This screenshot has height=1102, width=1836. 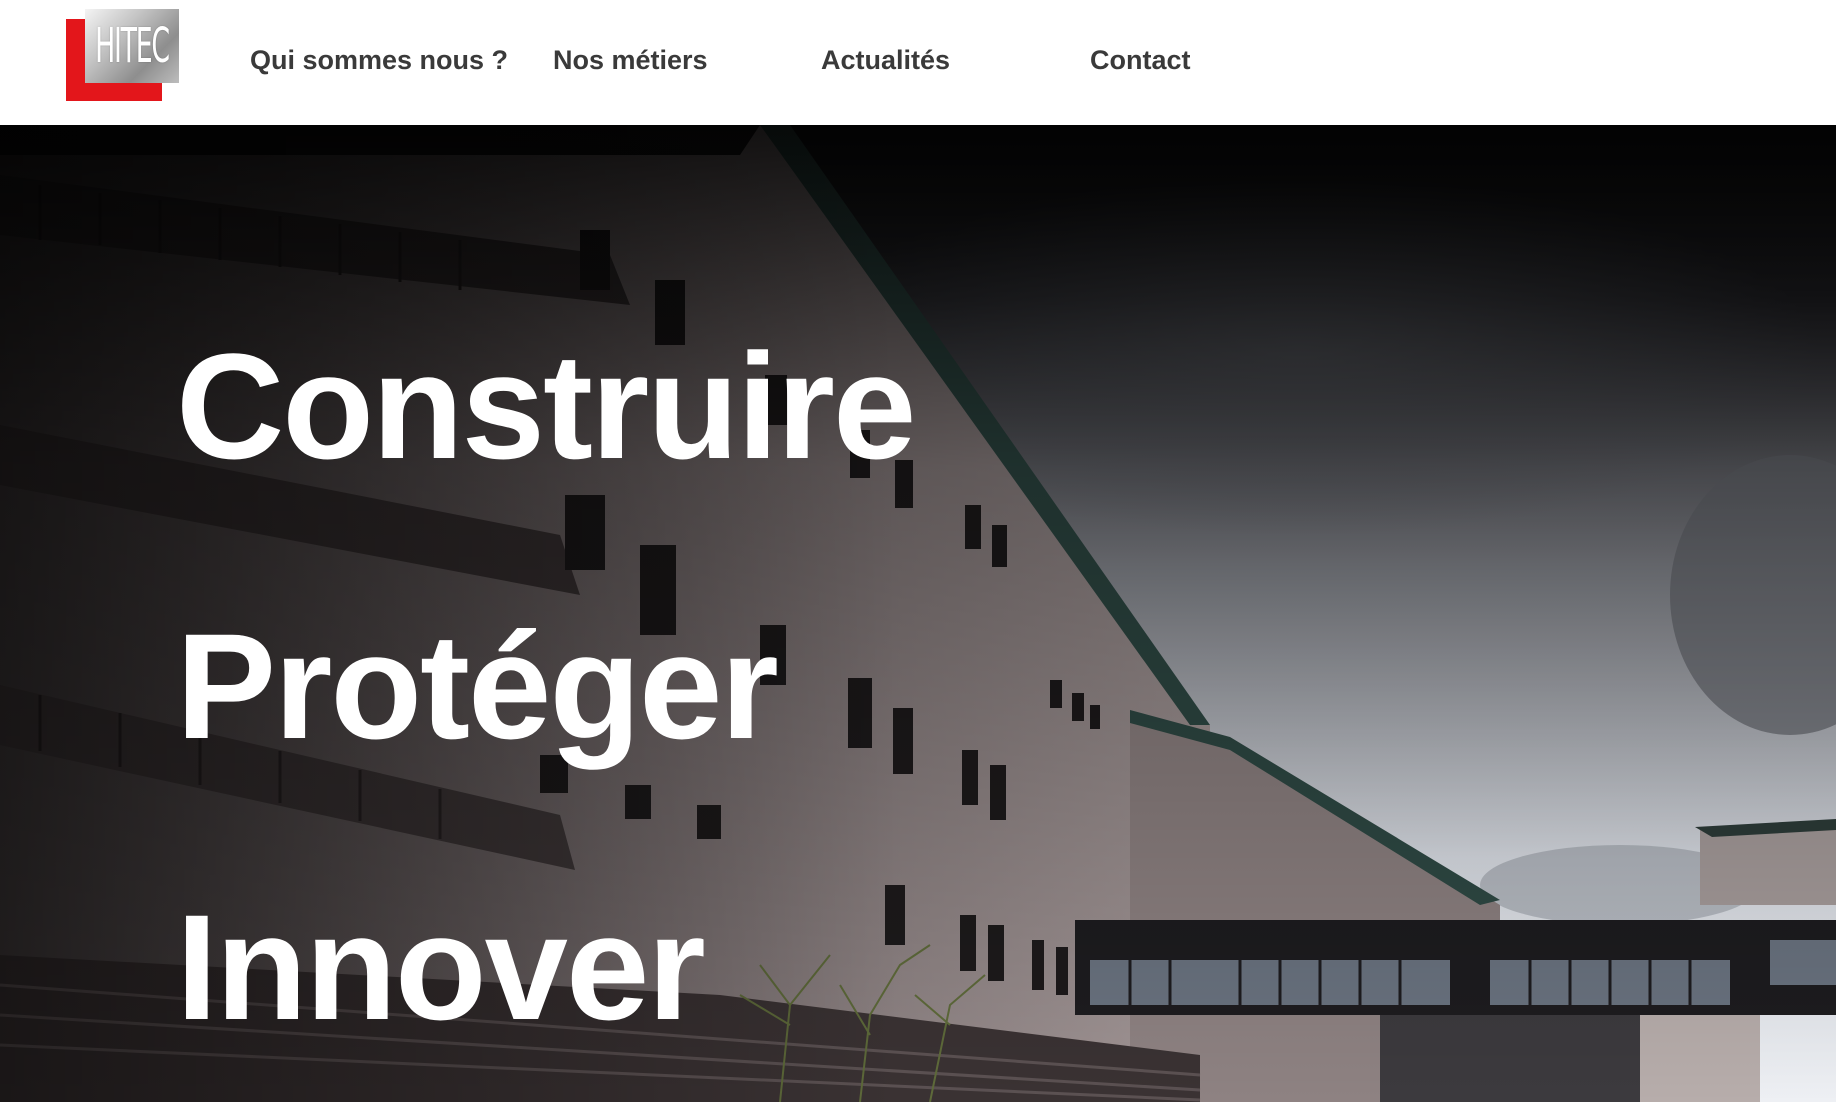 What do you see at coordinates (546, 406) in the screenshot?
I see `hero-line-construire: Construire` at bounding box center [546, 406].